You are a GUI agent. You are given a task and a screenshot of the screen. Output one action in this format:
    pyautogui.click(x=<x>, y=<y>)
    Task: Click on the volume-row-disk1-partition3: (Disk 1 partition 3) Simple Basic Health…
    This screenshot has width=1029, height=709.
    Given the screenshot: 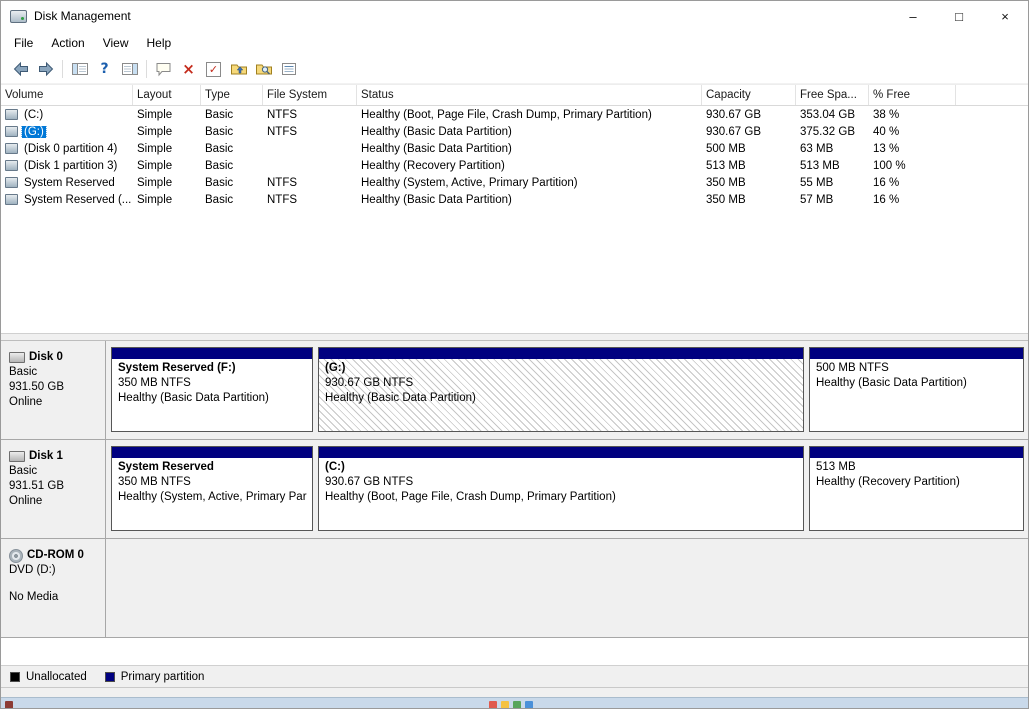 What is the action you would take?
    pyautogui.click(x=514, y=165)
    